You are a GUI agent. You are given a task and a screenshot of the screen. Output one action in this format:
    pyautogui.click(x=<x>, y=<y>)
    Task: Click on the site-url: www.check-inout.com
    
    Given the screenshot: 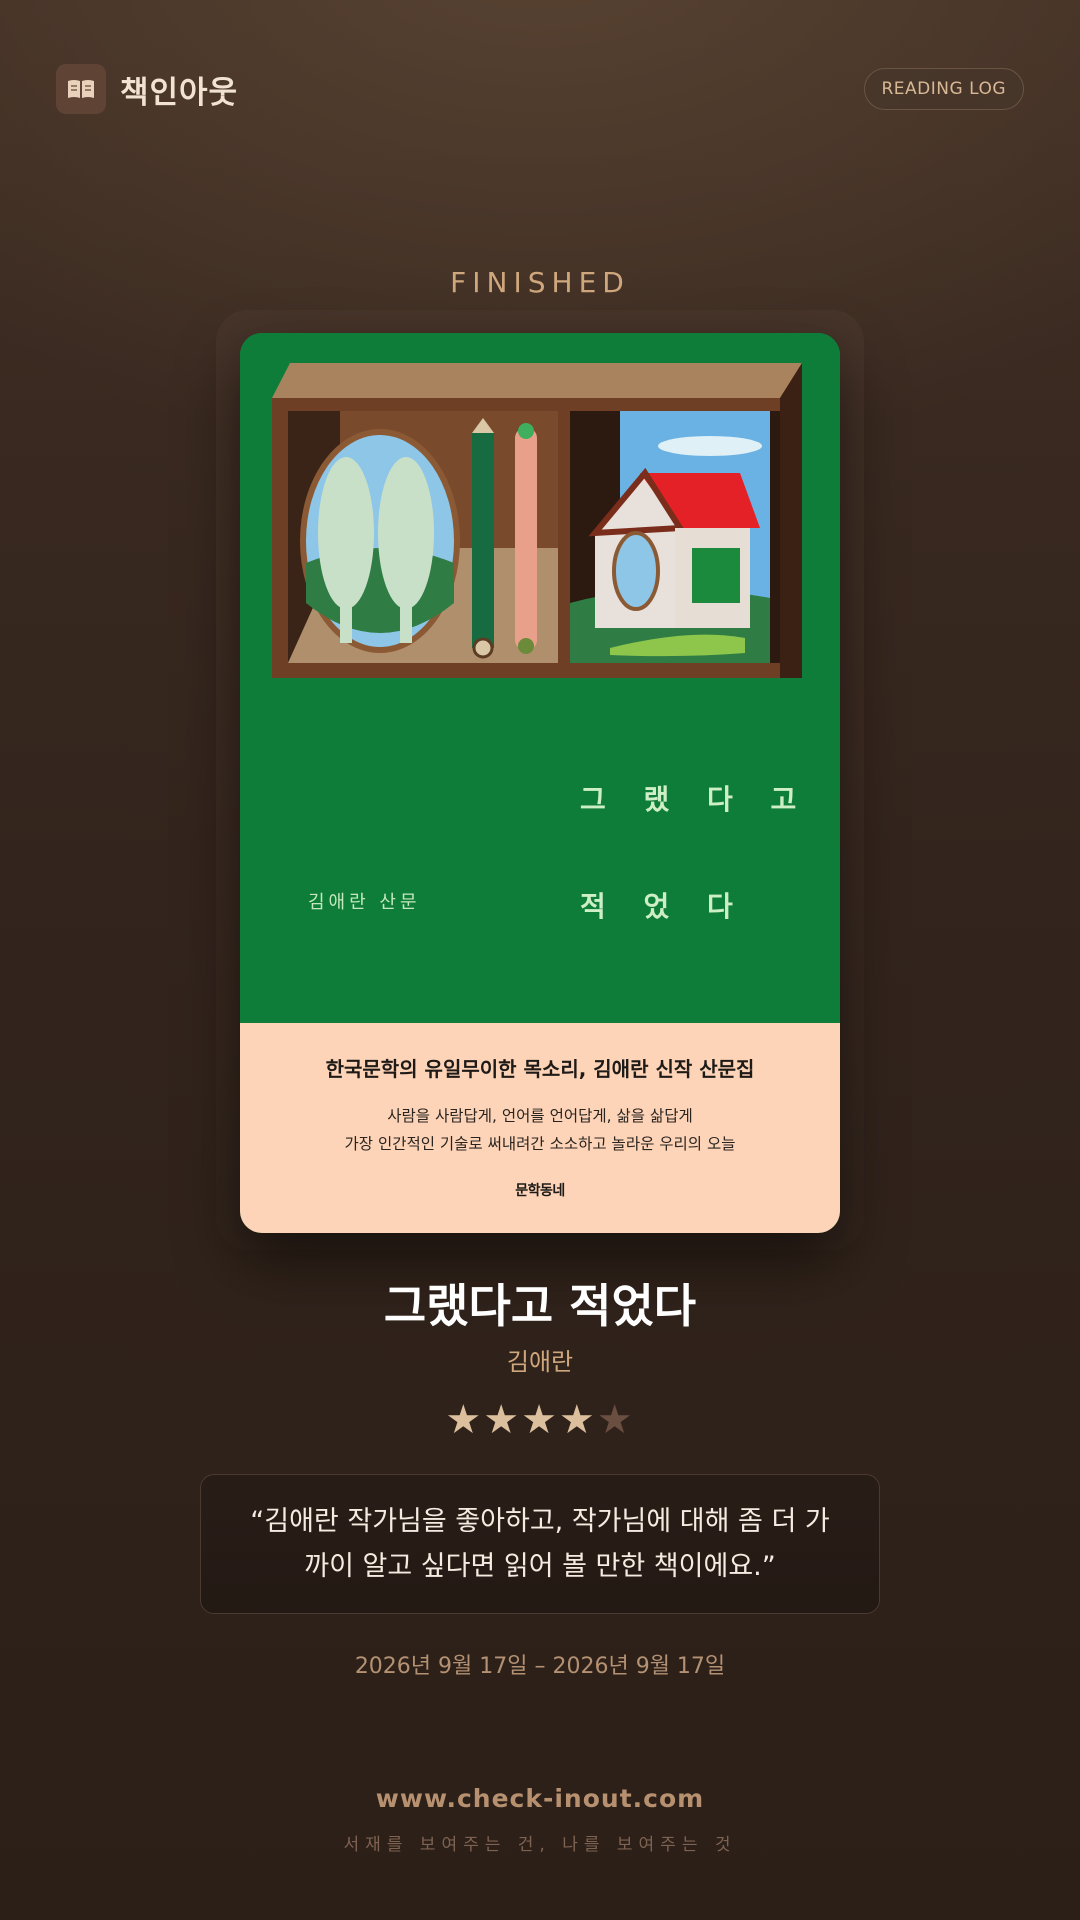 What is the action you would take?
    pyautogui.click(x=540, y=1798)
    